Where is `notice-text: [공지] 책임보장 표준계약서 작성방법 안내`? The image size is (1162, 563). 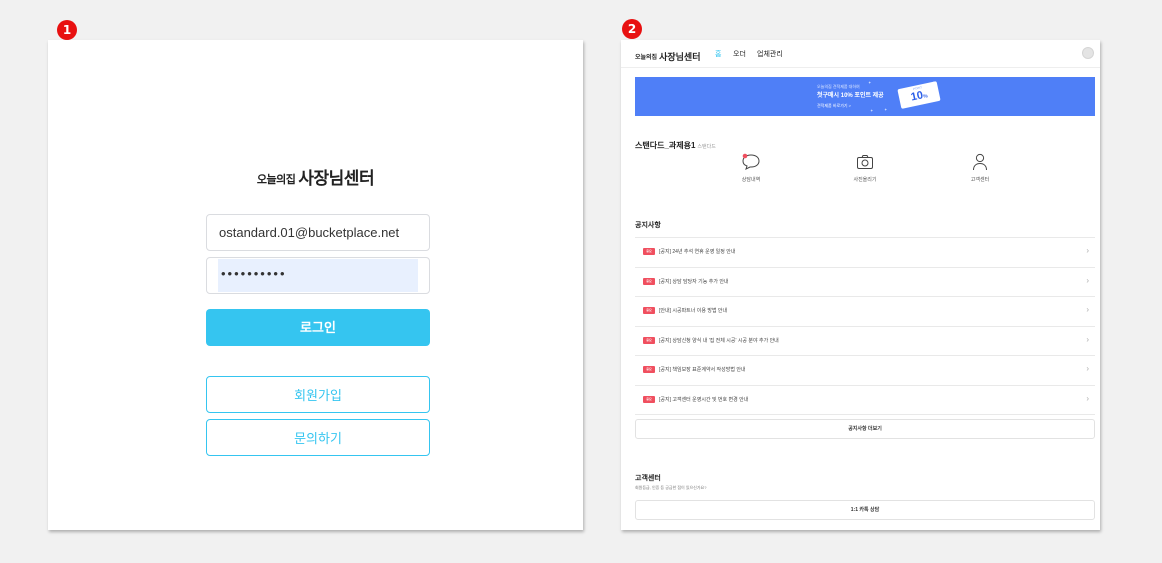
notice-text: [공지] 책임보장 표준계약서 작성방법 안내 is located at coordinates (702, 370).